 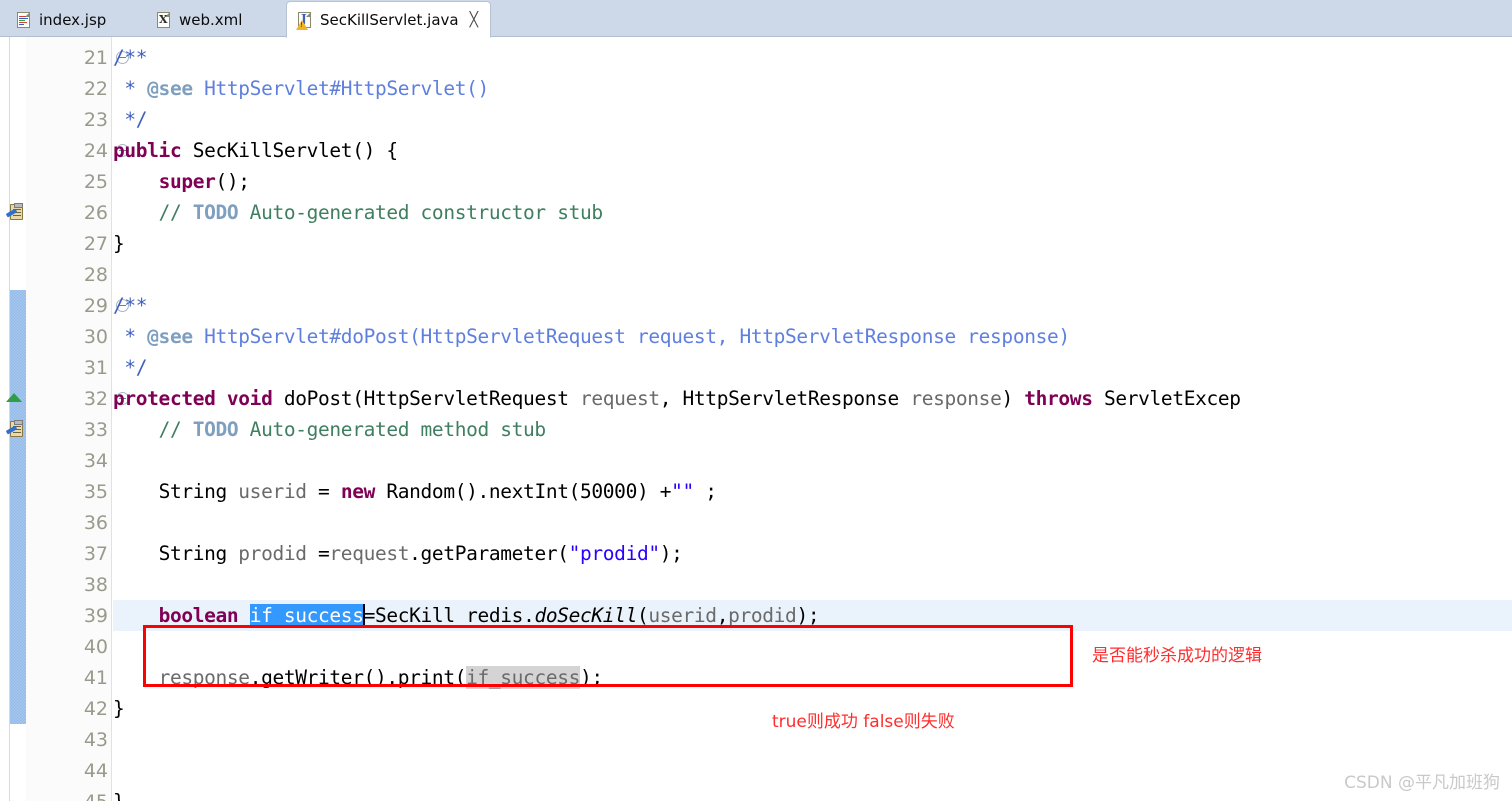 I want to click on occurrence-highlight: if_success, so click(x=523, y=677).